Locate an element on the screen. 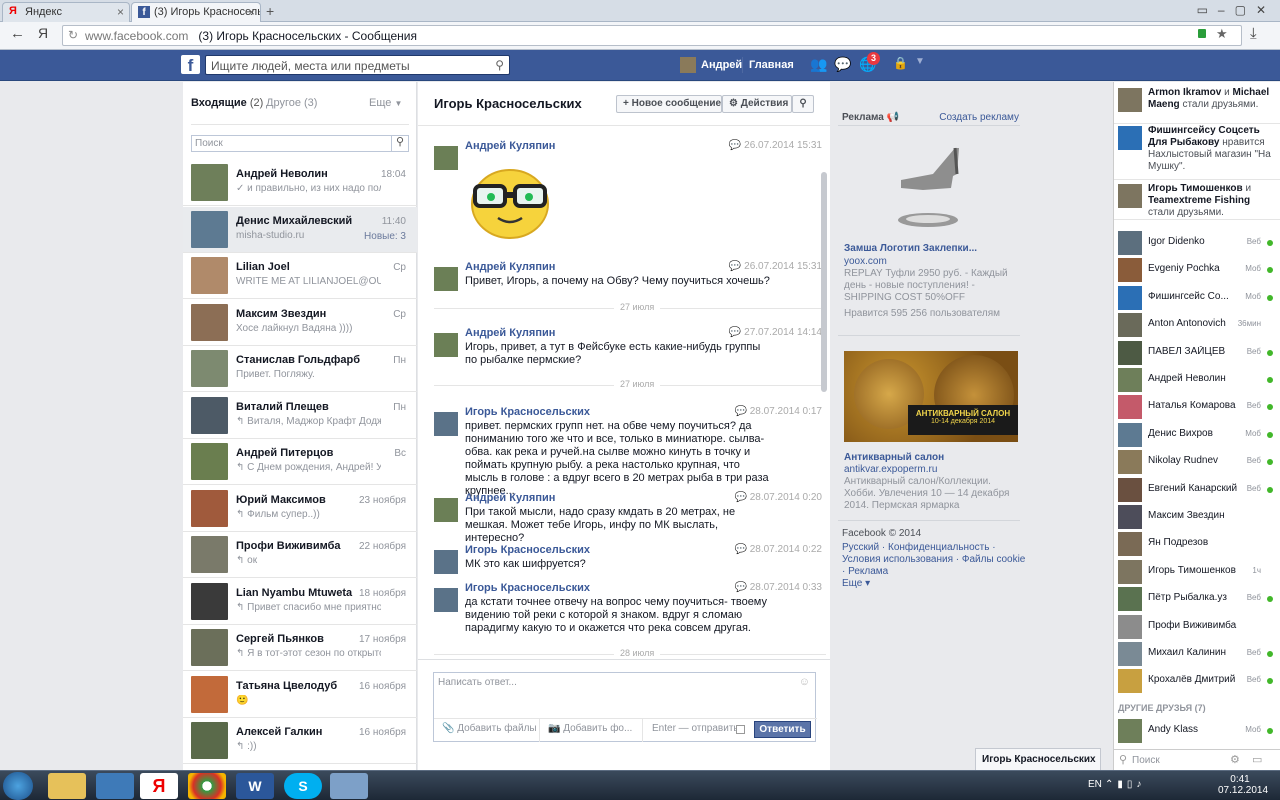  thread-item: Татьяна Цвелодуб 🙂 16 ноября is located at coordinates (300, 695).